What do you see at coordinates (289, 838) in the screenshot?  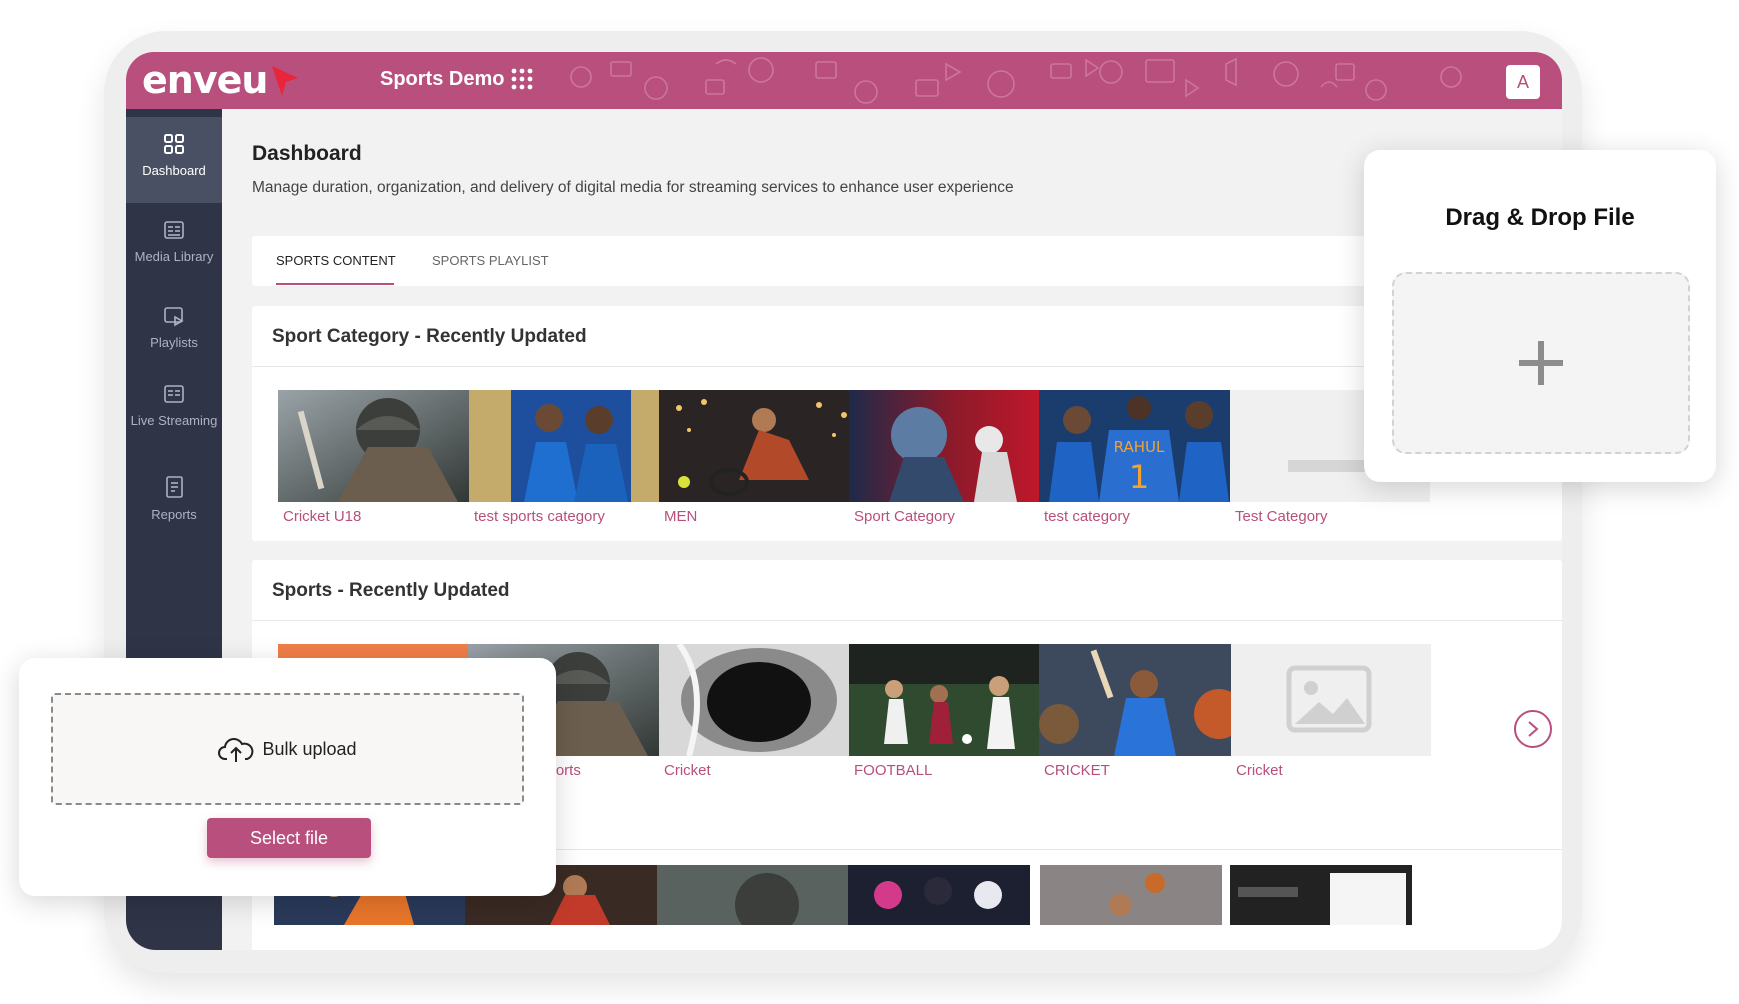 I see `select-file-button: Select file` at bounding box center [289, 838].